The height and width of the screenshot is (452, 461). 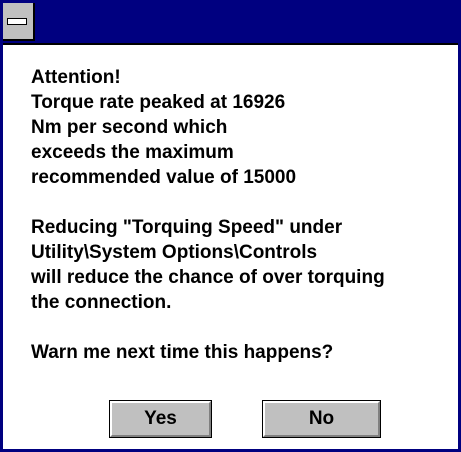 What do you see at coordinates (164, 177) in the screenshot?
I see `message-line: recommended value of 15000` at bounding box center [164, 177].